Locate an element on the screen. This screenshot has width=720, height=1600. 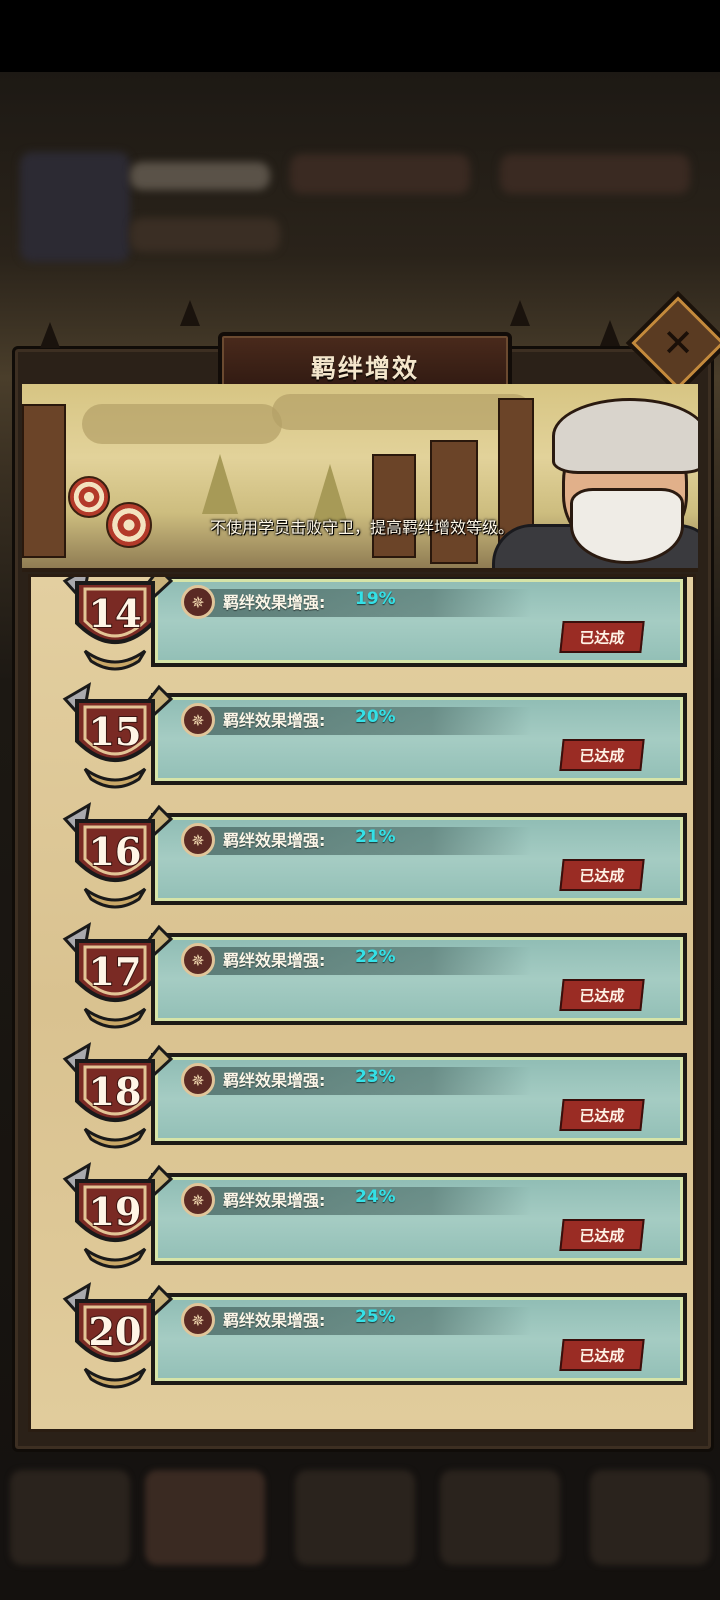
level-number: 14 is located at coordinates (115, 613).